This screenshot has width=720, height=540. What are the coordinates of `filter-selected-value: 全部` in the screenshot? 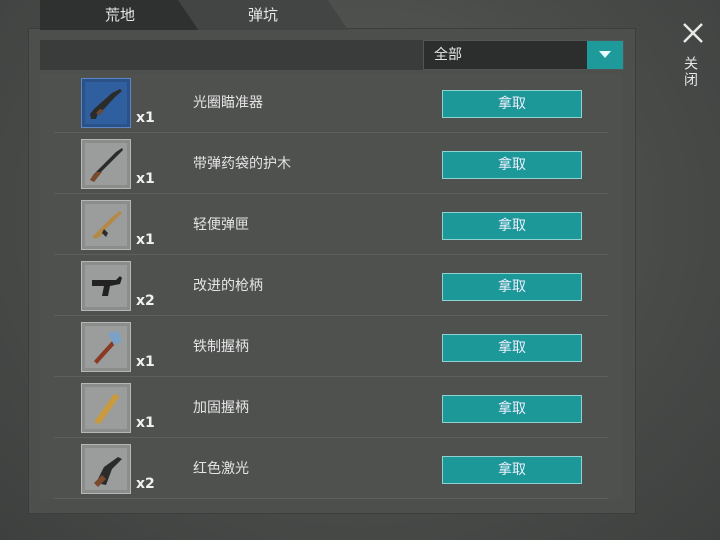 It's located at (448, 55).